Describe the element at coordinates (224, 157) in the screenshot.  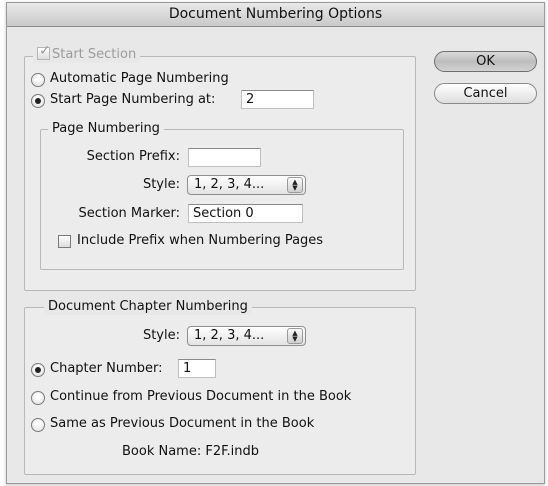
I see `section-prefix-input` at that location.